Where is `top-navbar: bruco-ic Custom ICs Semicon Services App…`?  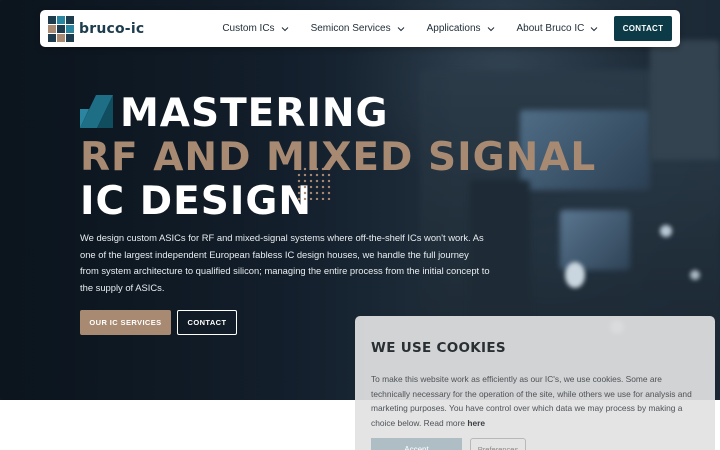
top-navbar: bruco-ic Custom ICs Semicon Services App… is located at coordinates (360, 28).